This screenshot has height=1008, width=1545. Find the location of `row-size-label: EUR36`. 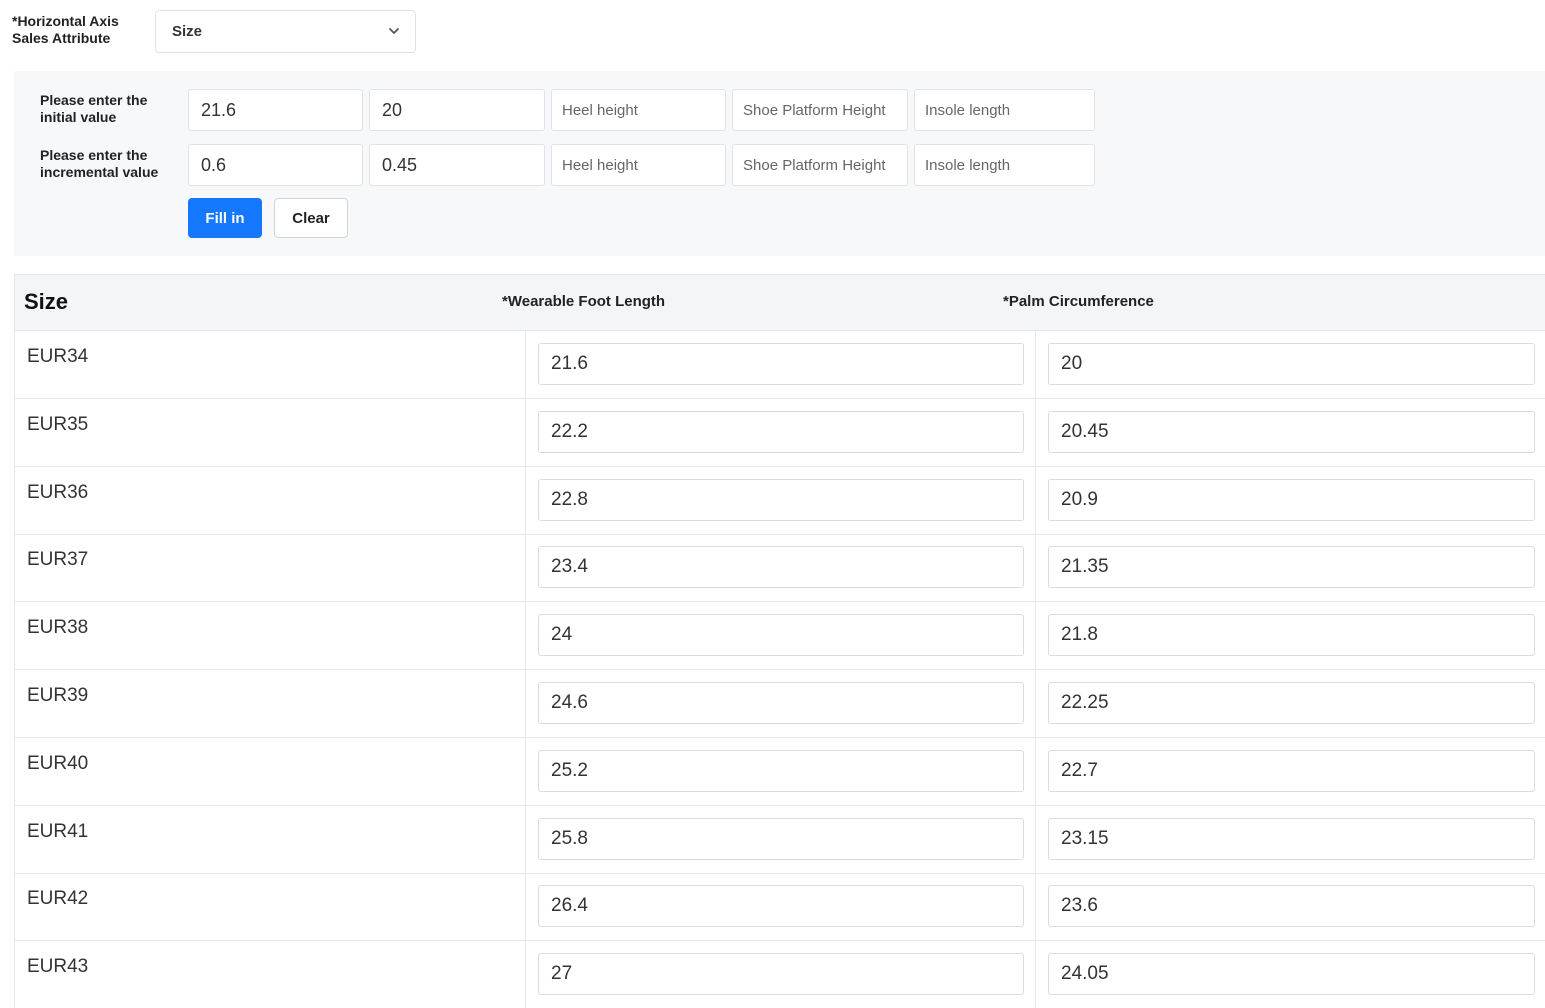

row-size-label: EUR36 is located at coordinates (58, 492).